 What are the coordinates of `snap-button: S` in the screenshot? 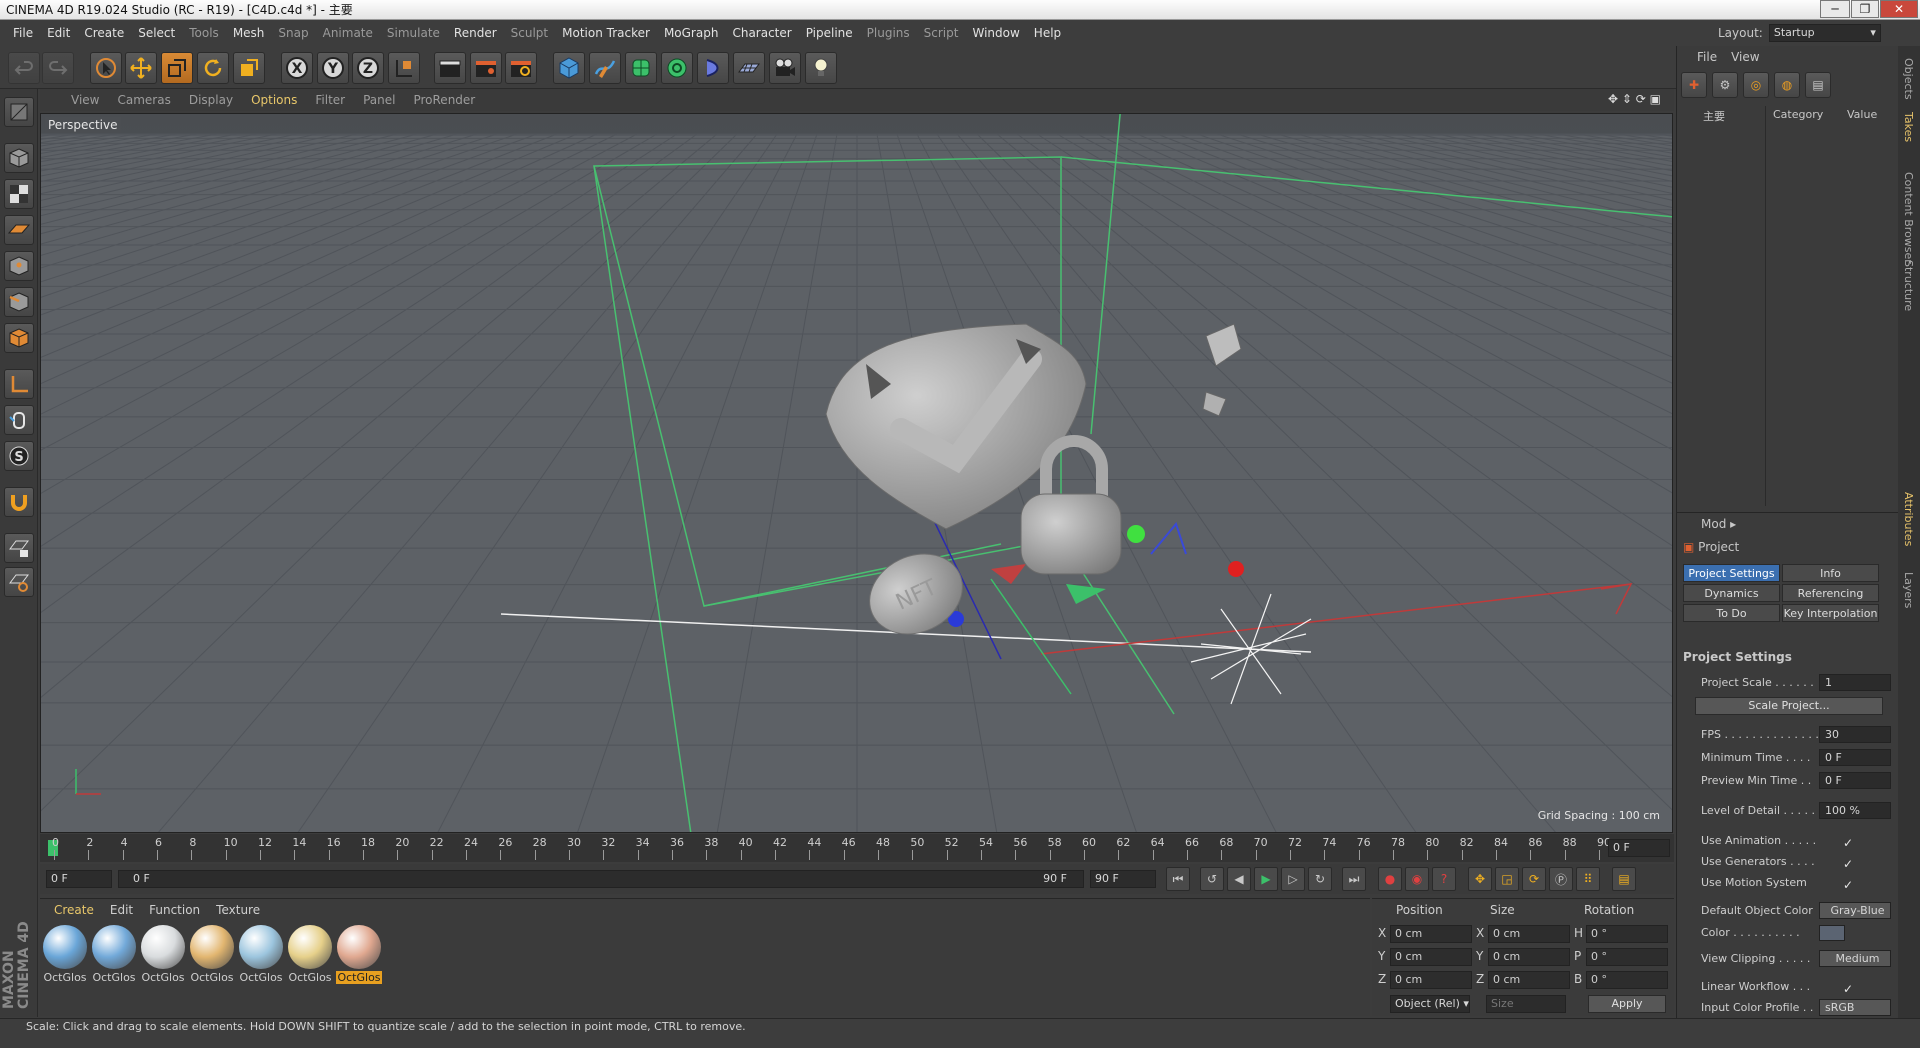 It's located at (19, 456).